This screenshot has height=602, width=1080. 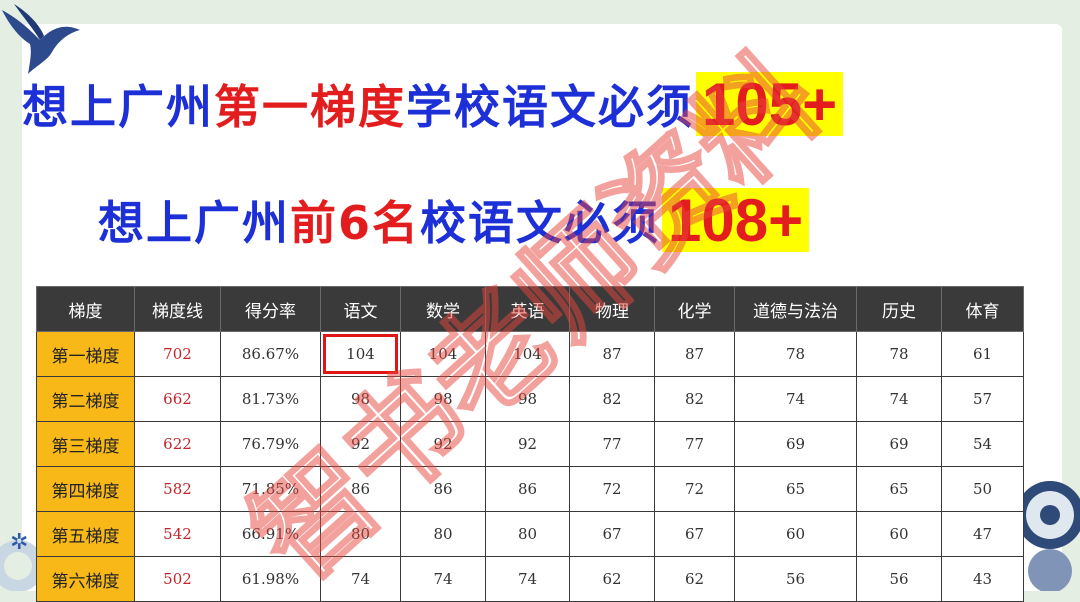 What do you see at coordinates (85, 354) in the screenshot?
I see `tier-label: 第一梯度` at bounding box center [85, 354].